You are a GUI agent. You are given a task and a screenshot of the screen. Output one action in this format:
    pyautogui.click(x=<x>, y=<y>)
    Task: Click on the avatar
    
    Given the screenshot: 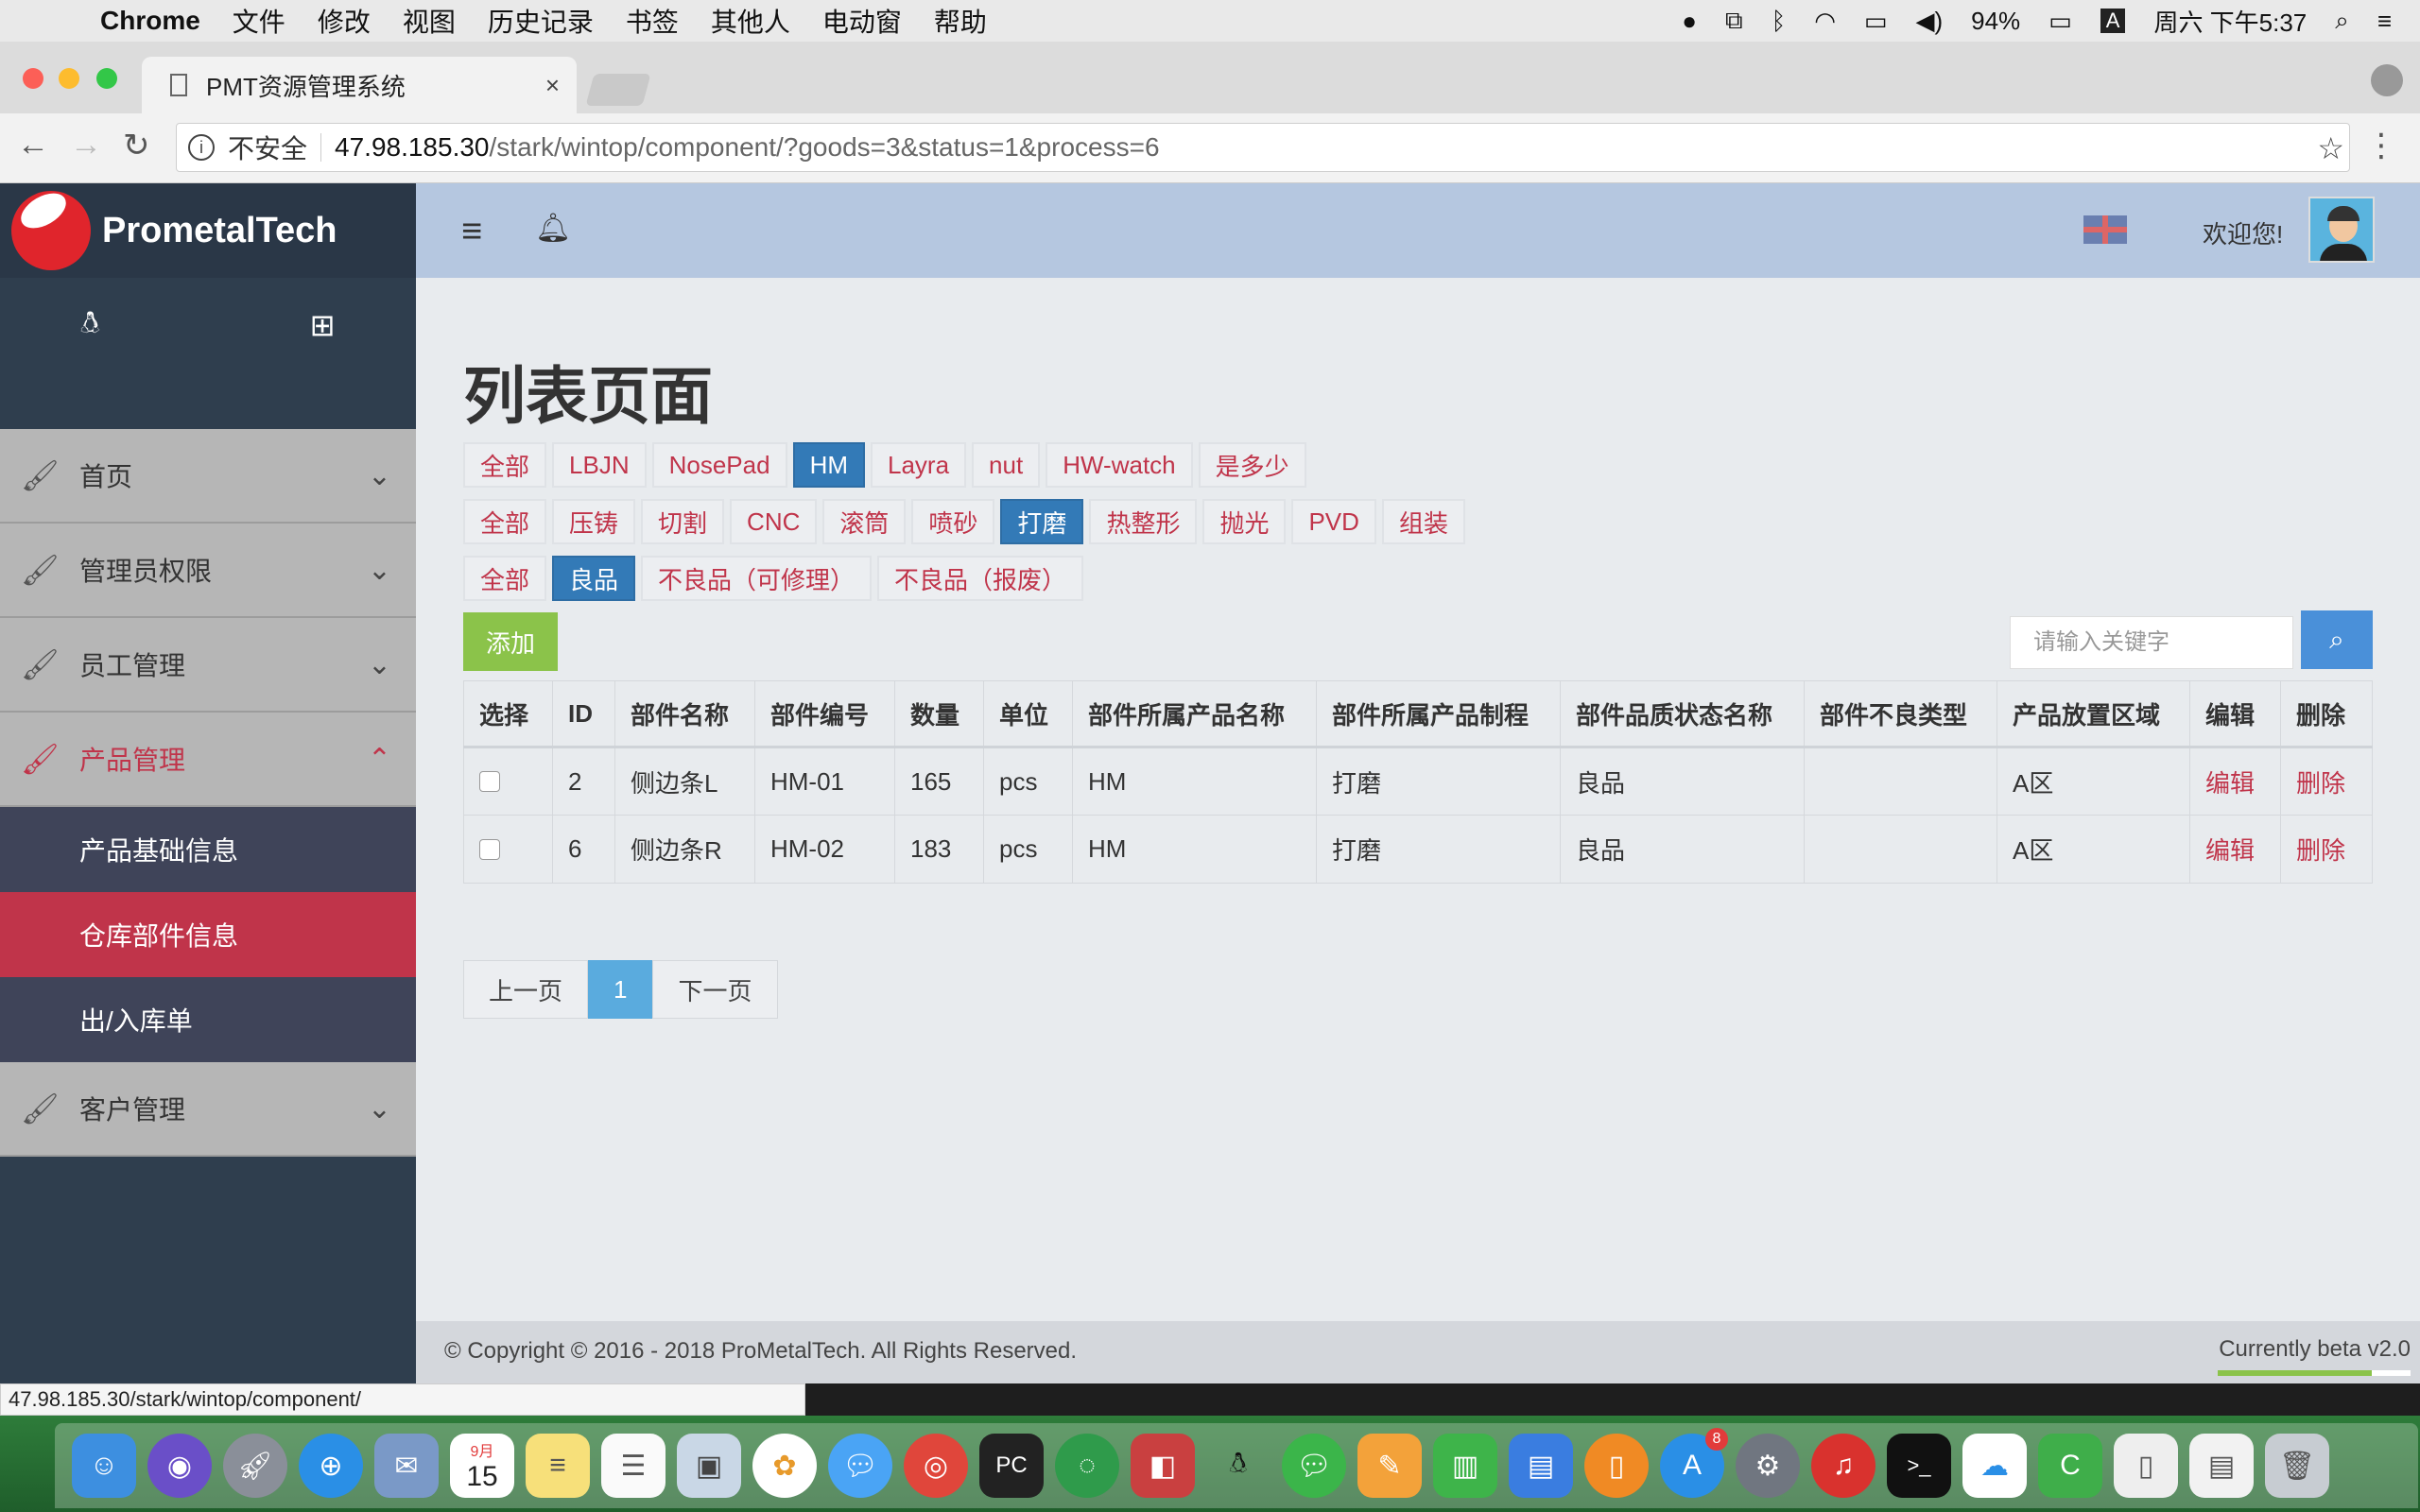 What is the action you would take?
    pyautogui.click(x=2341, y=230)
    